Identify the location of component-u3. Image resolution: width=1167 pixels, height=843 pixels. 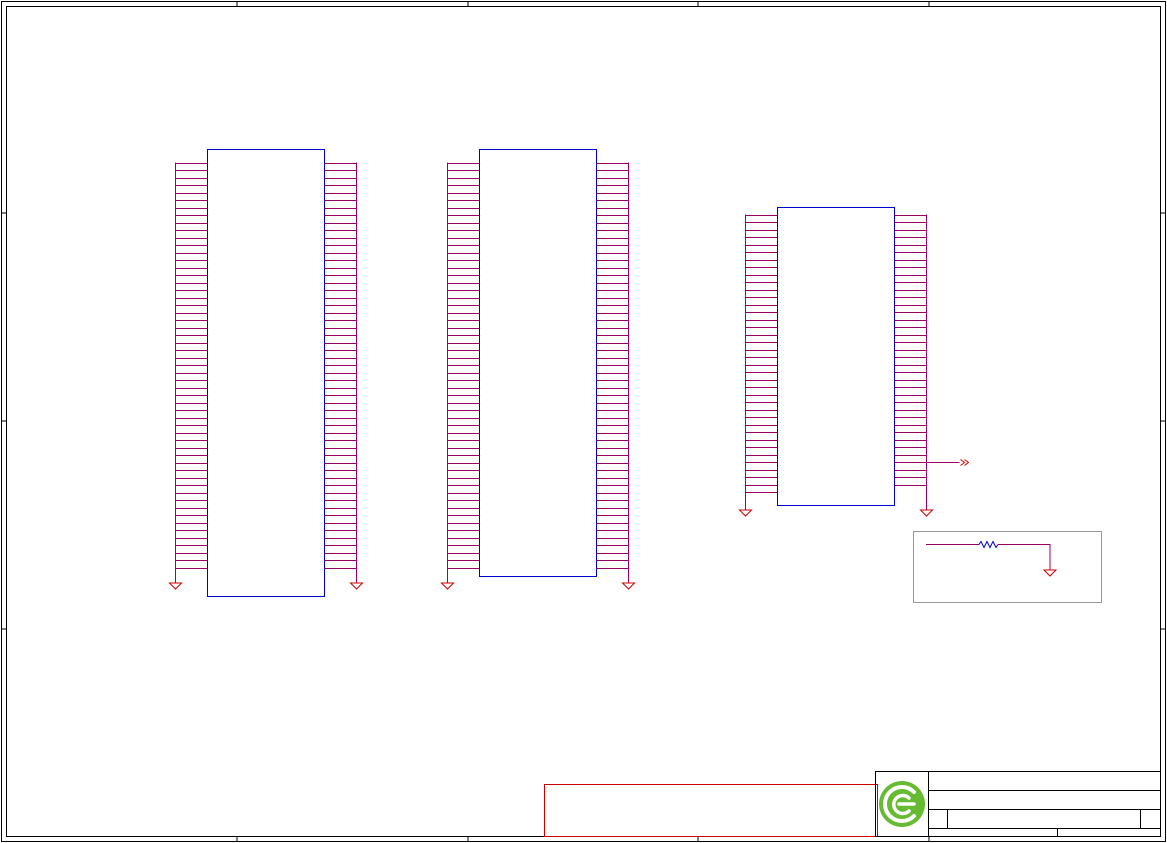
(854, 362).